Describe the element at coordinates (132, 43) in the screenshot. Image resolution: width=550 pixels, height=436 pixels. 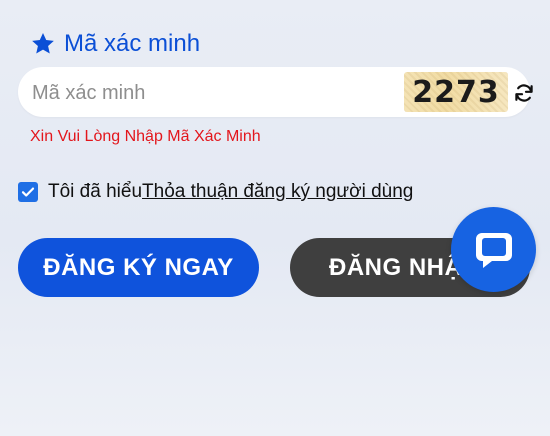
I see `captcha-label-text: Mã xác minh` at that location.